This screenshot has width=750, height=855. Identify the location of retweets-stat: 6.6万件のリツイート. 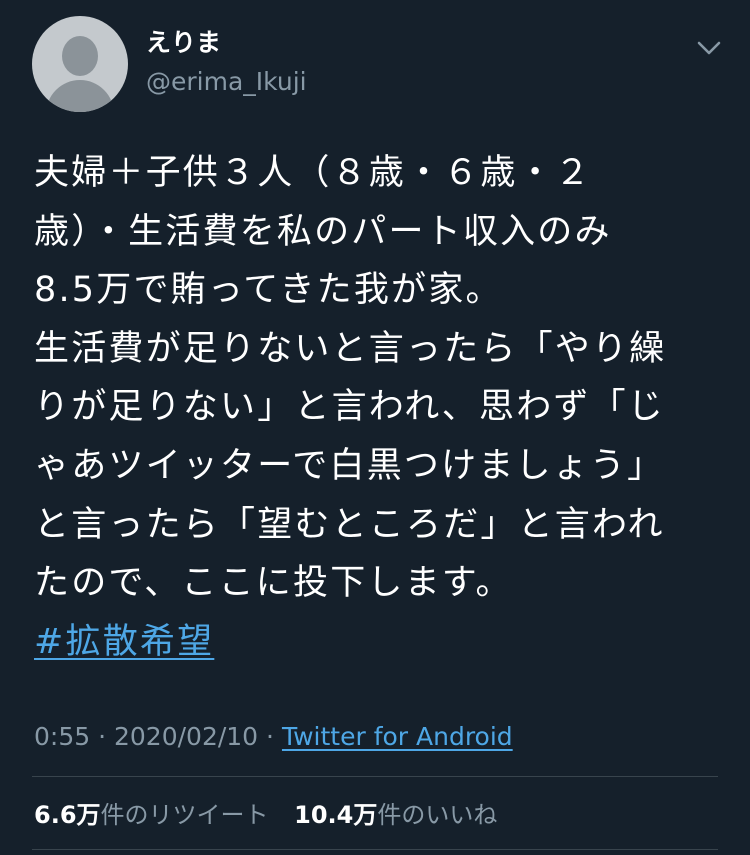
(151, 815).